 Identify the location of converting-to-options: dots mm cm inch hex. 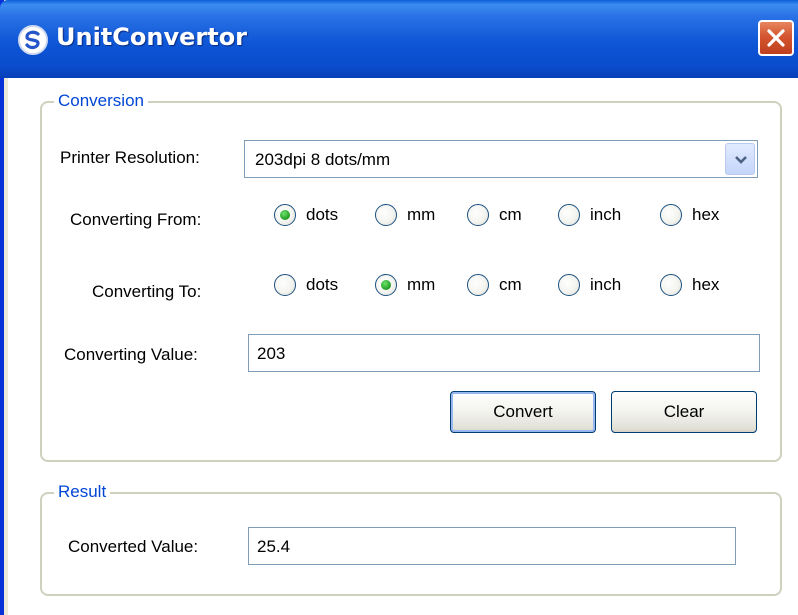
(514, 289).